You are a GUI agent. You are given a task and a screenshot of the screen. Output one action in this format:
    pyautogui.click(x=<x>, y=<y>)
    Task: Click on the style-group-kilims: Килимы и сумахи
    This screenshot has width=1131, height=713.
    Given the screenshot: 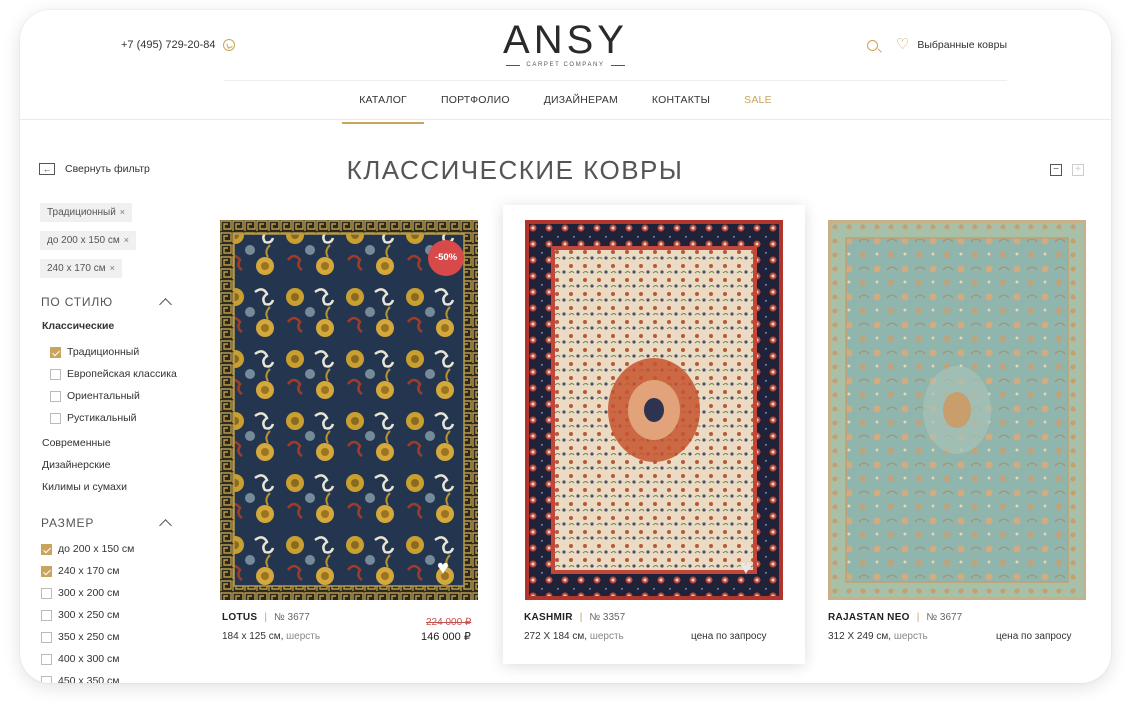 What is the action you would take?
    pyautogui.click(x=84, y=487)
    